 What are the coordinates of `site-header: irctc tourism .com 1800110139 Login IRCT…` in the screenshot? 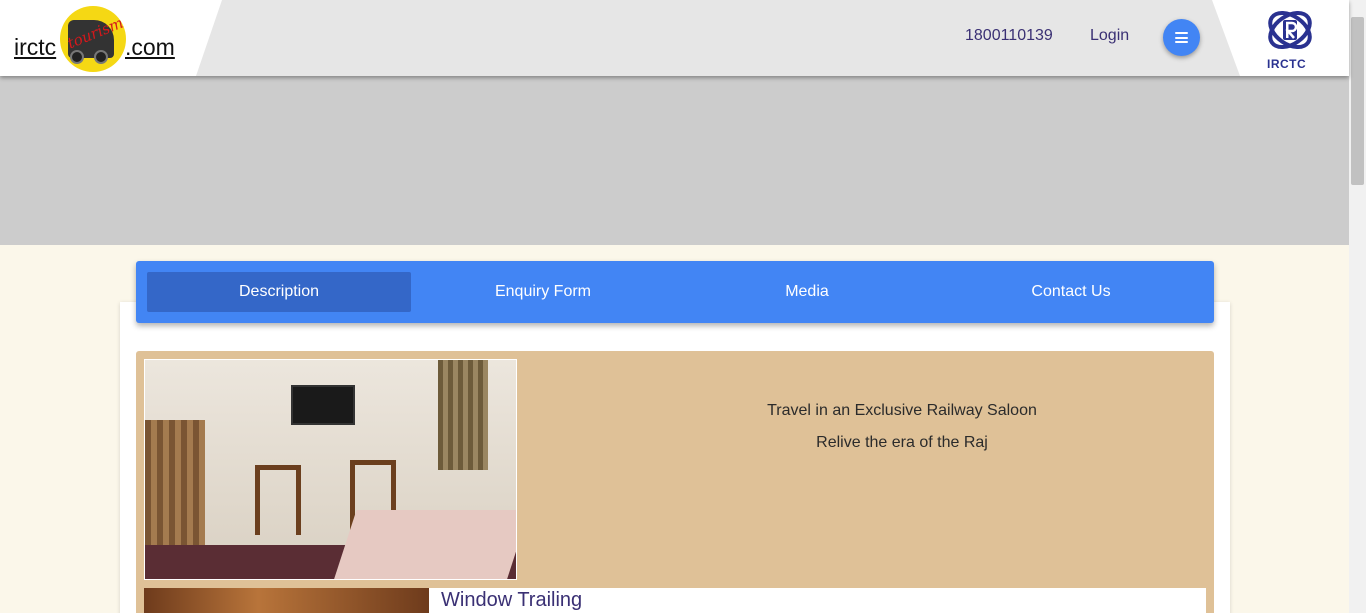 It's located at (674, 38).